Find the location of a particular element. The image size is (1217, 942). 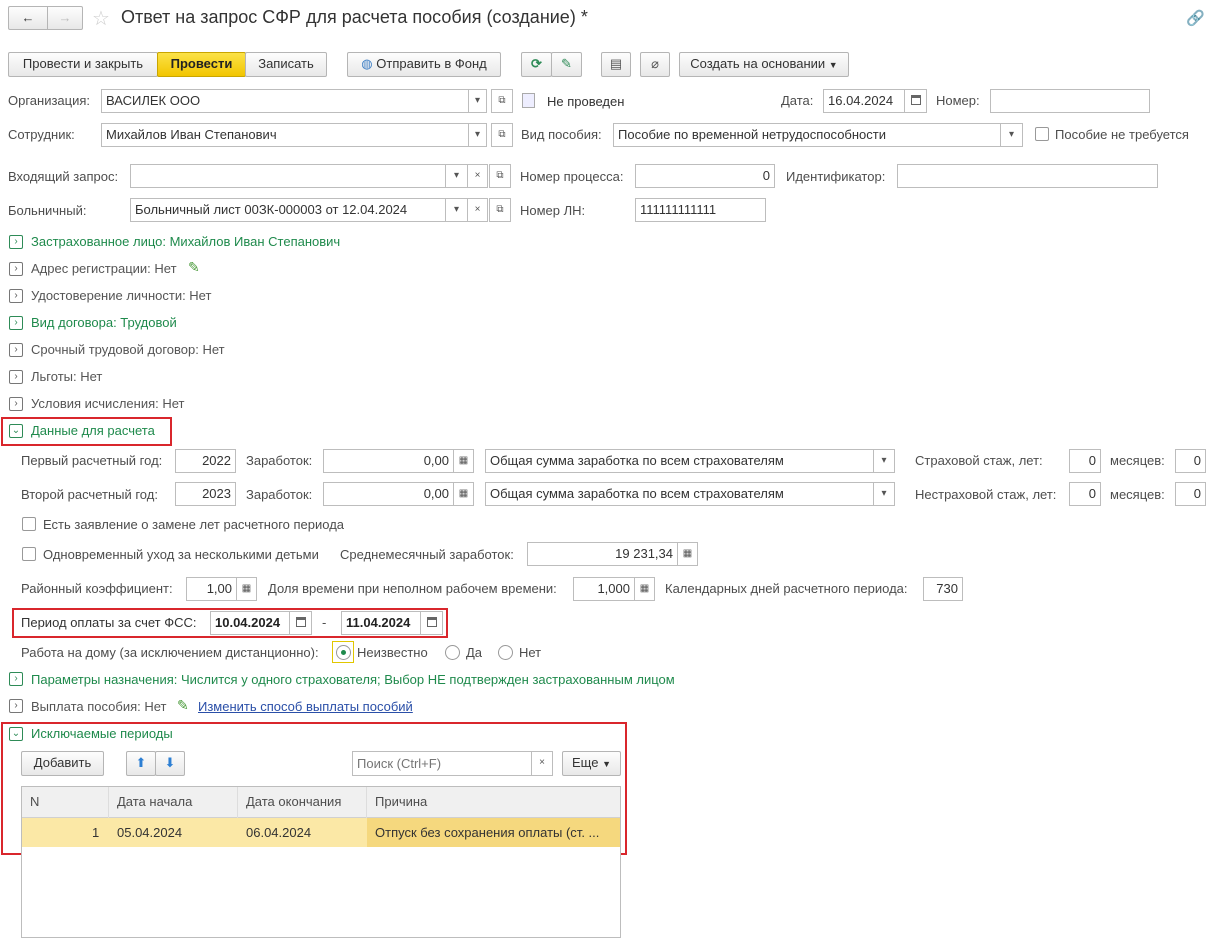

earn1-calc-button: ▦ is located at coordinates (464, 461).